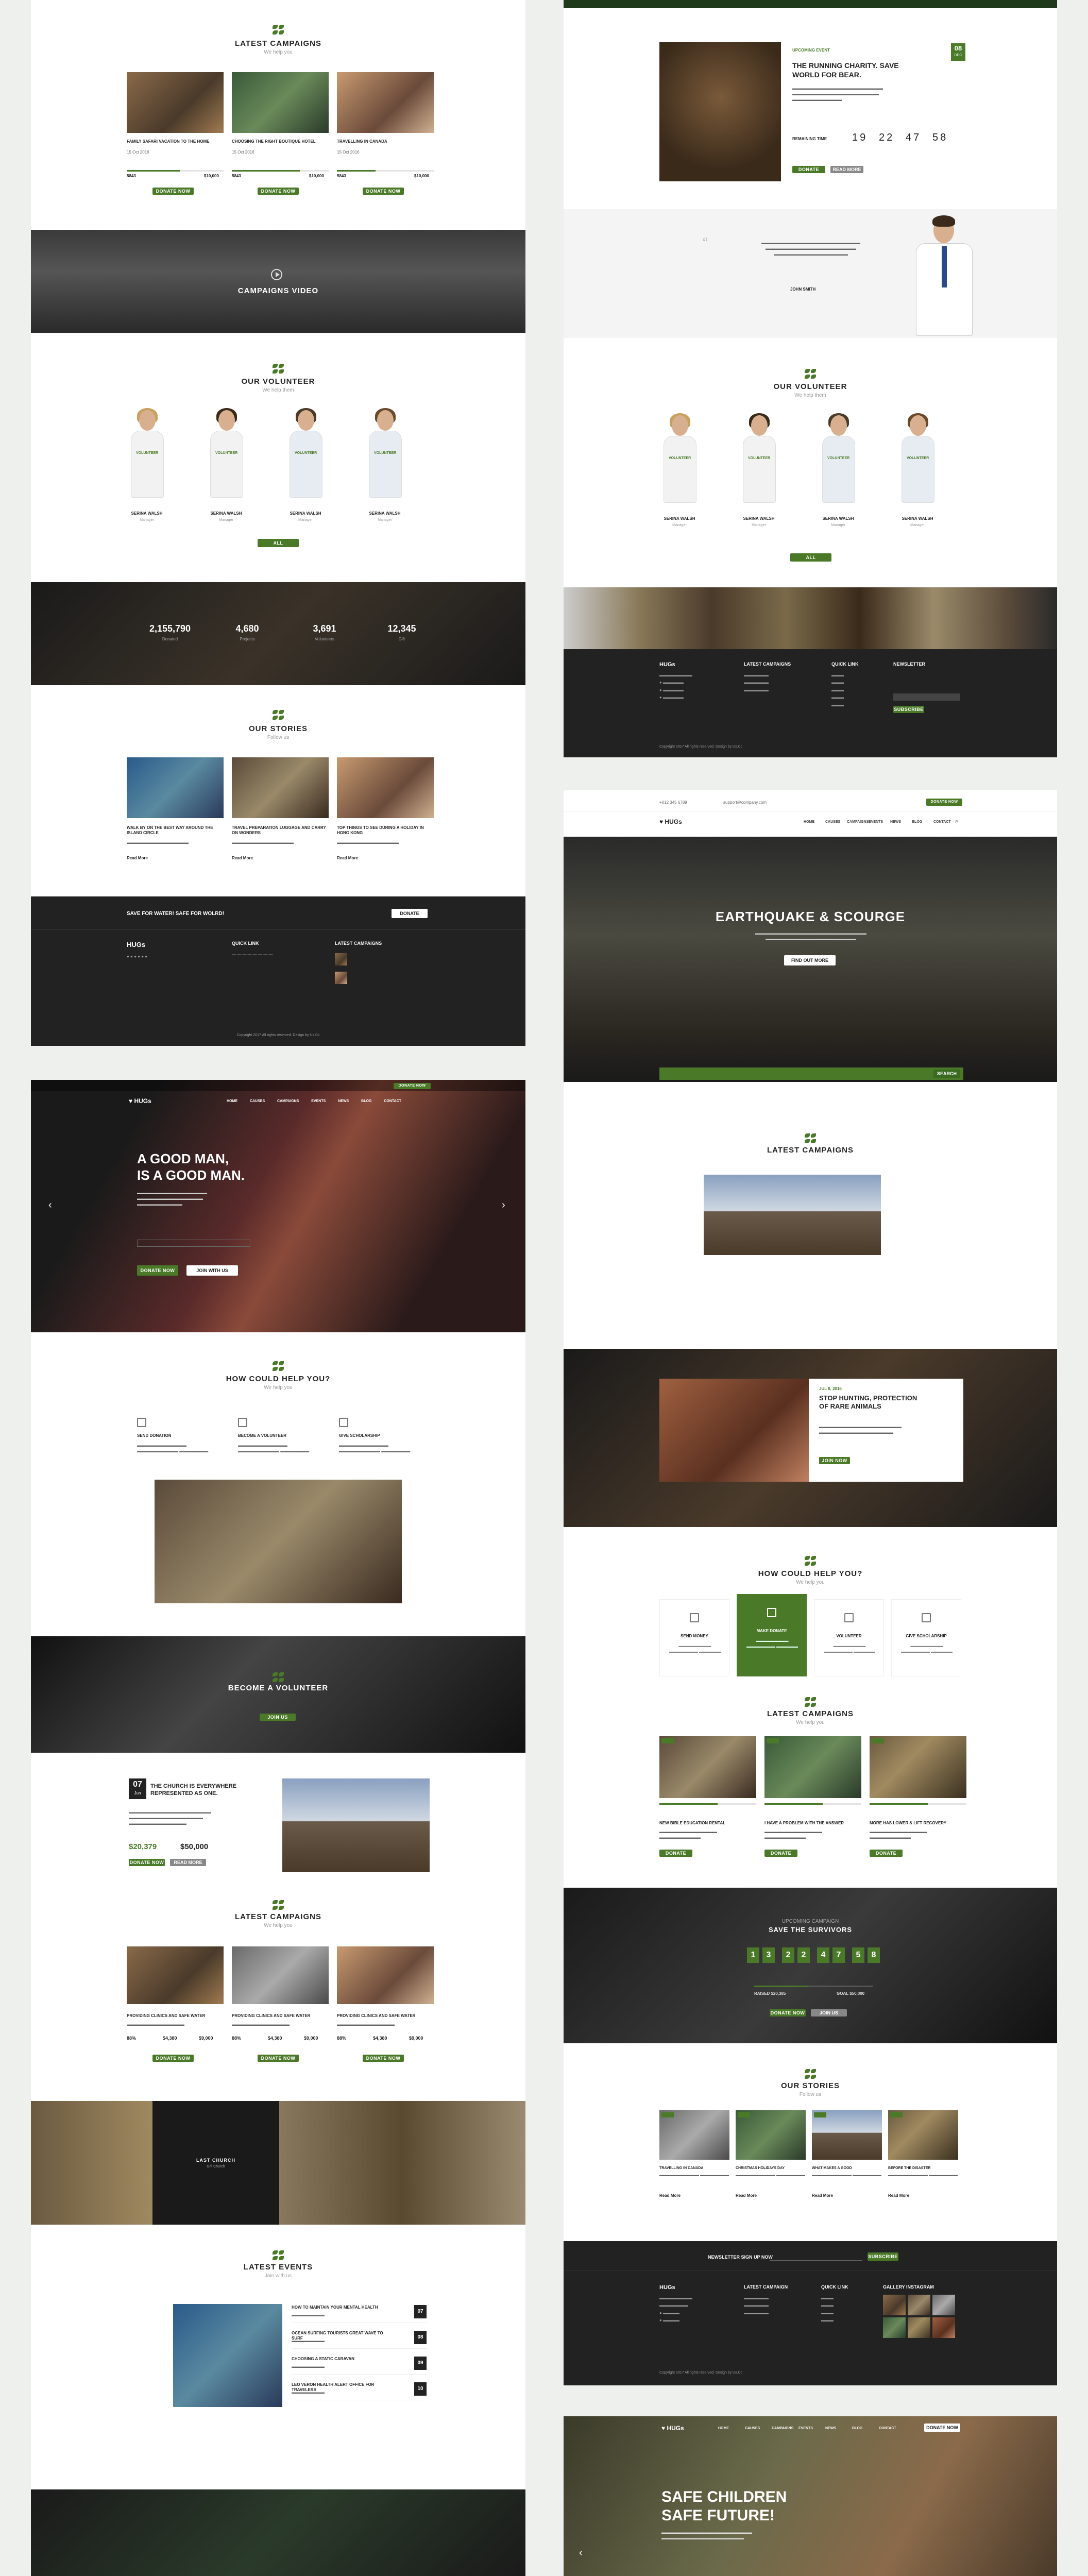 The height and width of the screenshot is (2576, 1088). Describe the element at coordinates (673, 802) in the screenshot. I see `topbar-phone: +012 345 6789` at that location.